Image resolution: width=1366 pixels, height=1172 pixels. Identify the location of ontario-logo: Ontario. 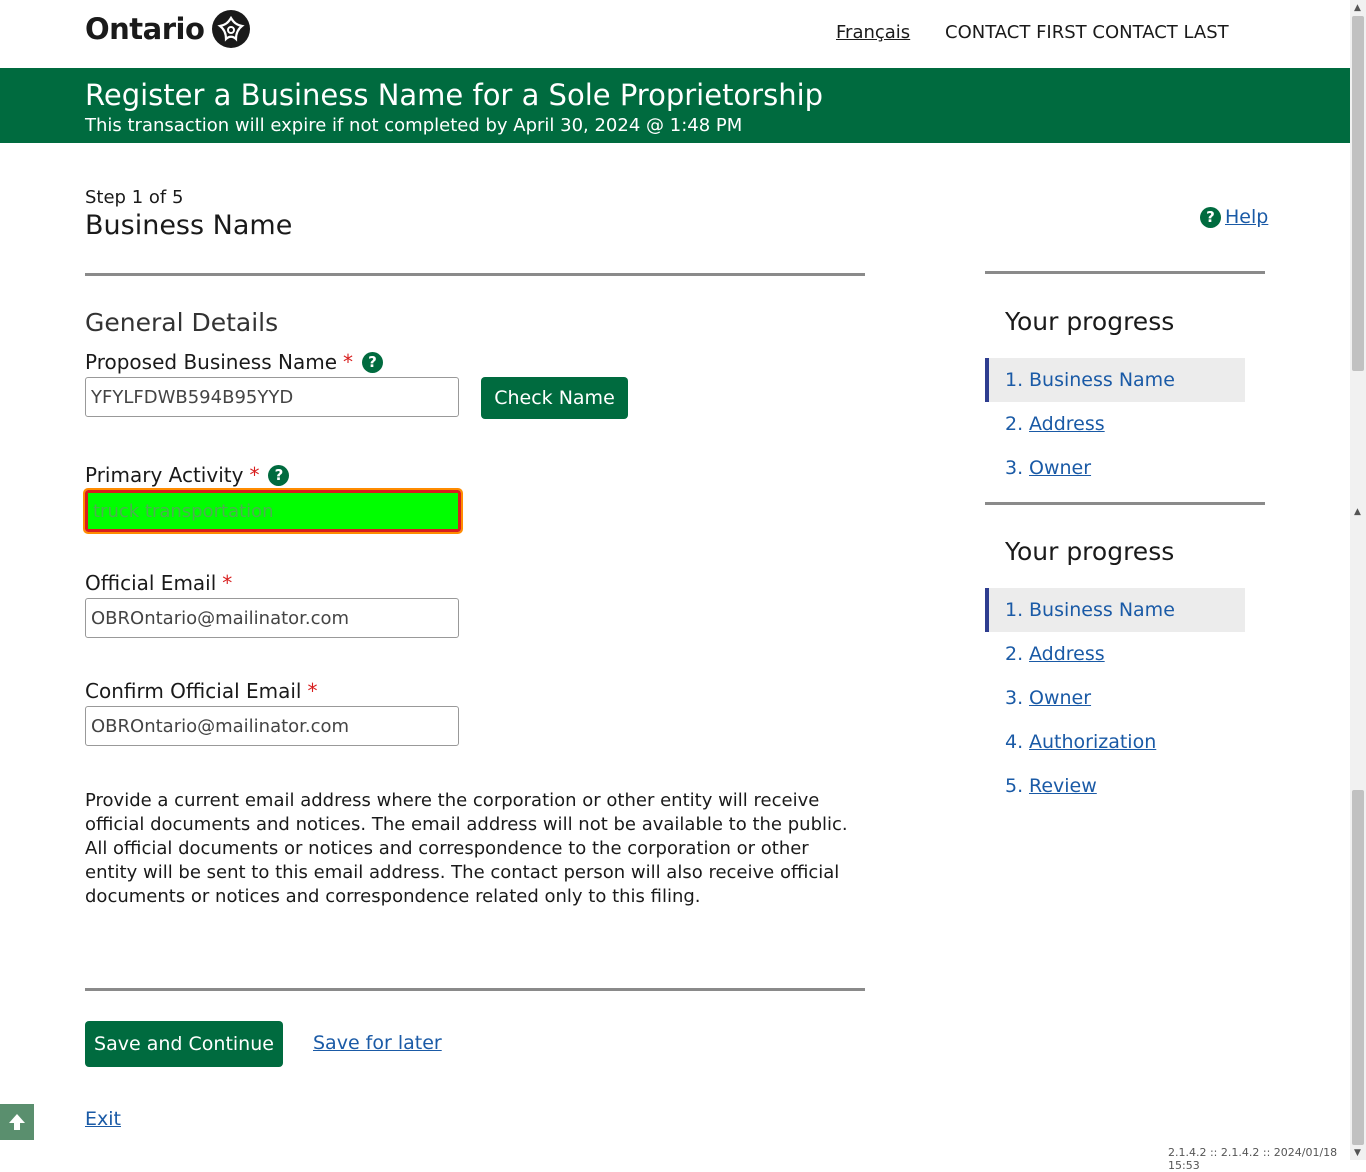
(168, 29).